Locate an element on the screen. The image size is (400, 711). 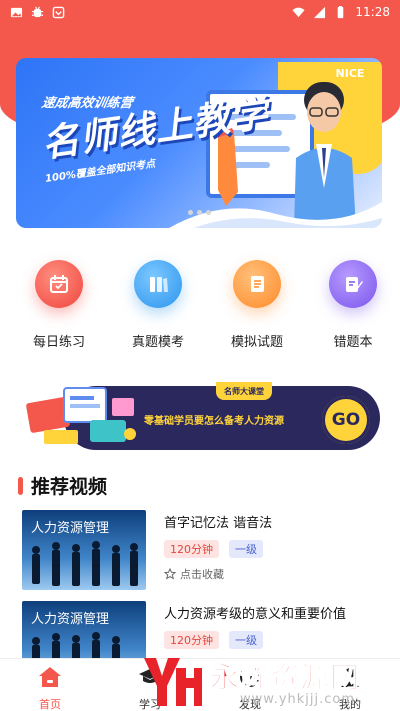
quick-action-daily-practice: 每日练习 is located at coordinates (59, 301).